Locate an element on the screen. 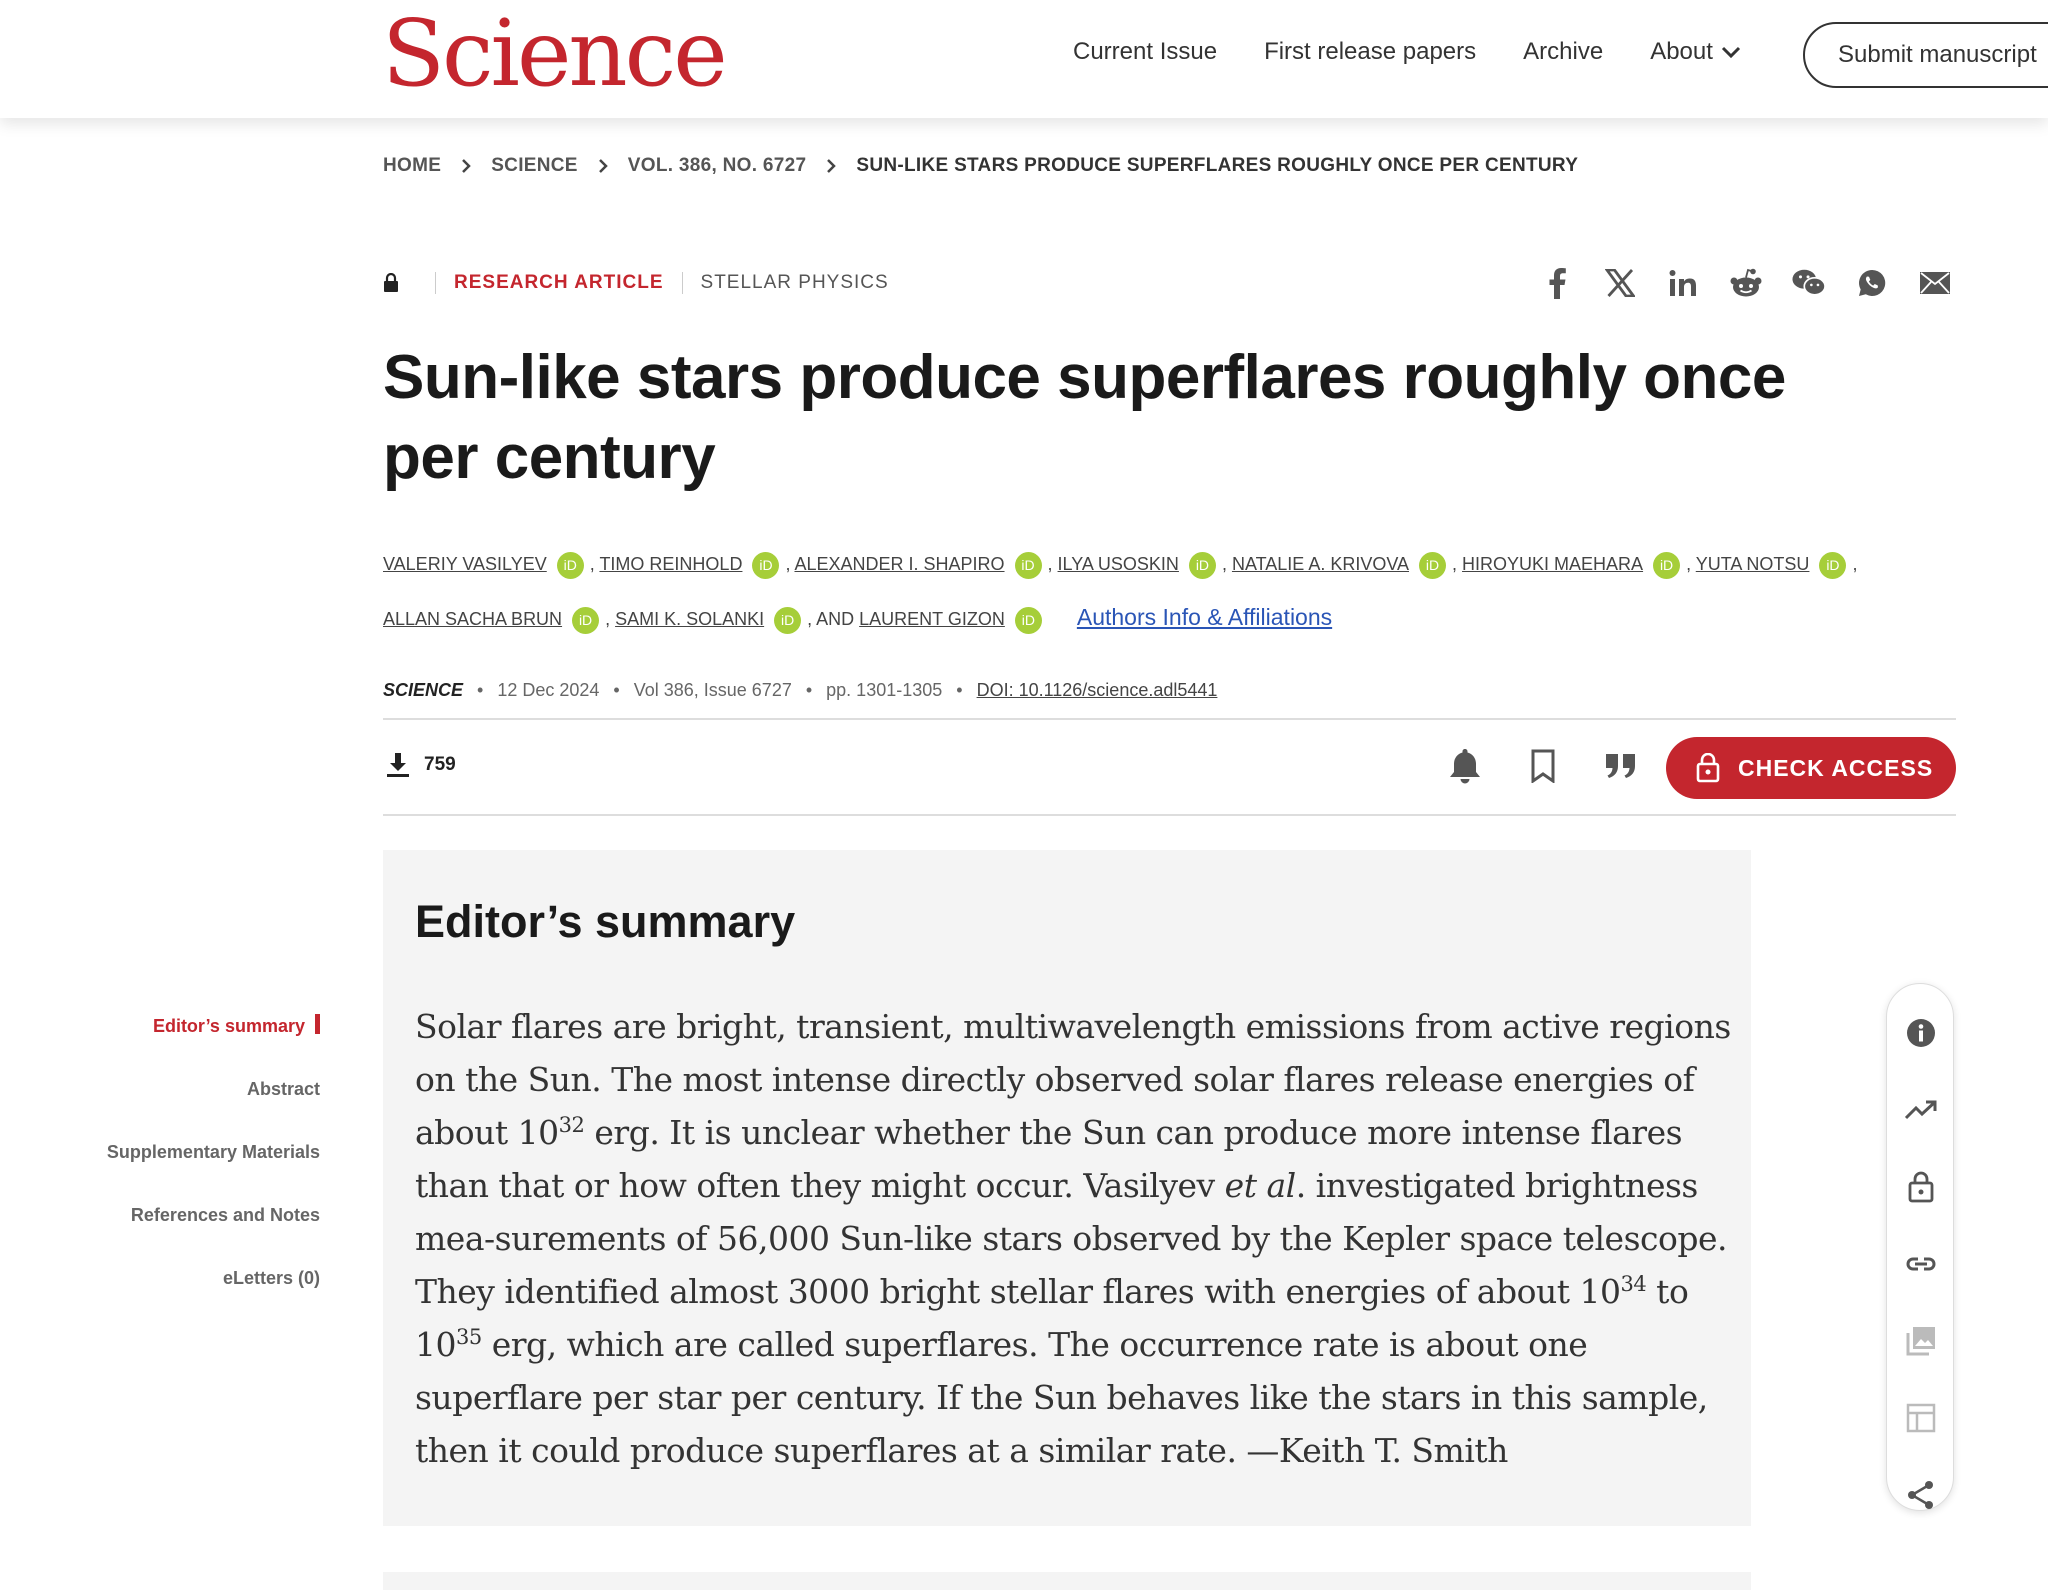 The width and height of the screenshot is (2048, 1590). email-icon is located at coordinates (1935, 283).